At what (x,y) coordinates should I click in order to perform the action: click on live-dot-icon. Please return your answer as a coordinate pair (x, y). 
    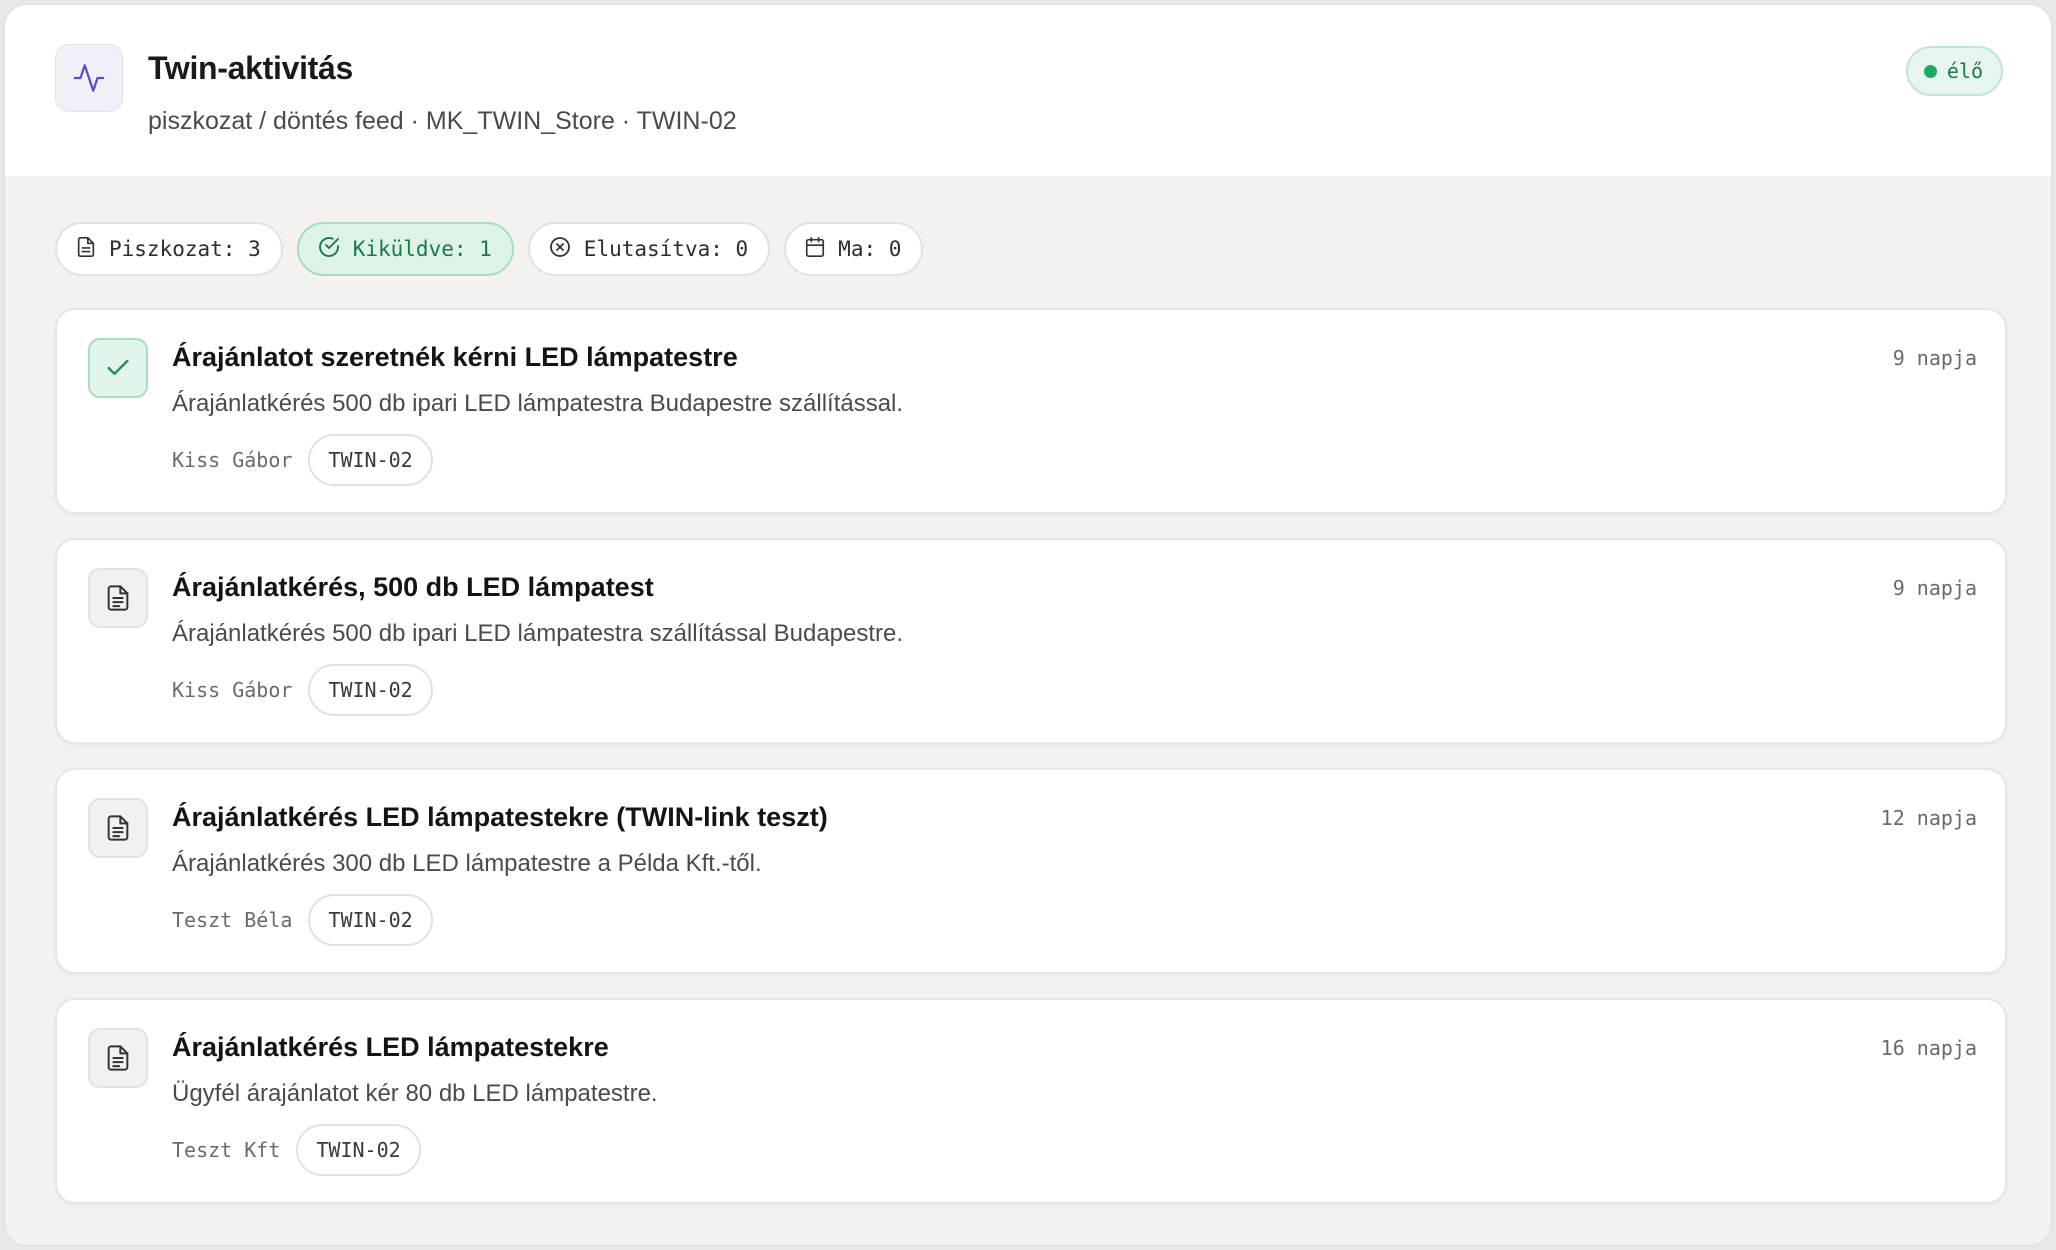
    Looking at the image, I should click on (1930, 71).